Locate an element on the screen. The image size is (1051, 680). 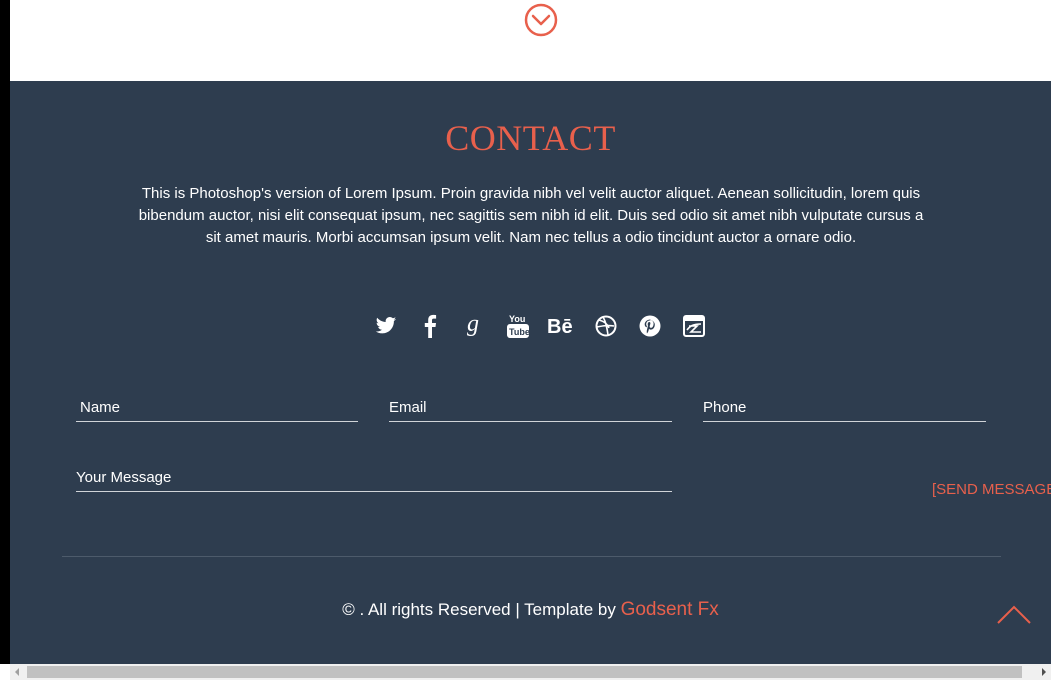
youtube-link: You Tube is located at coordinates (518, 326).